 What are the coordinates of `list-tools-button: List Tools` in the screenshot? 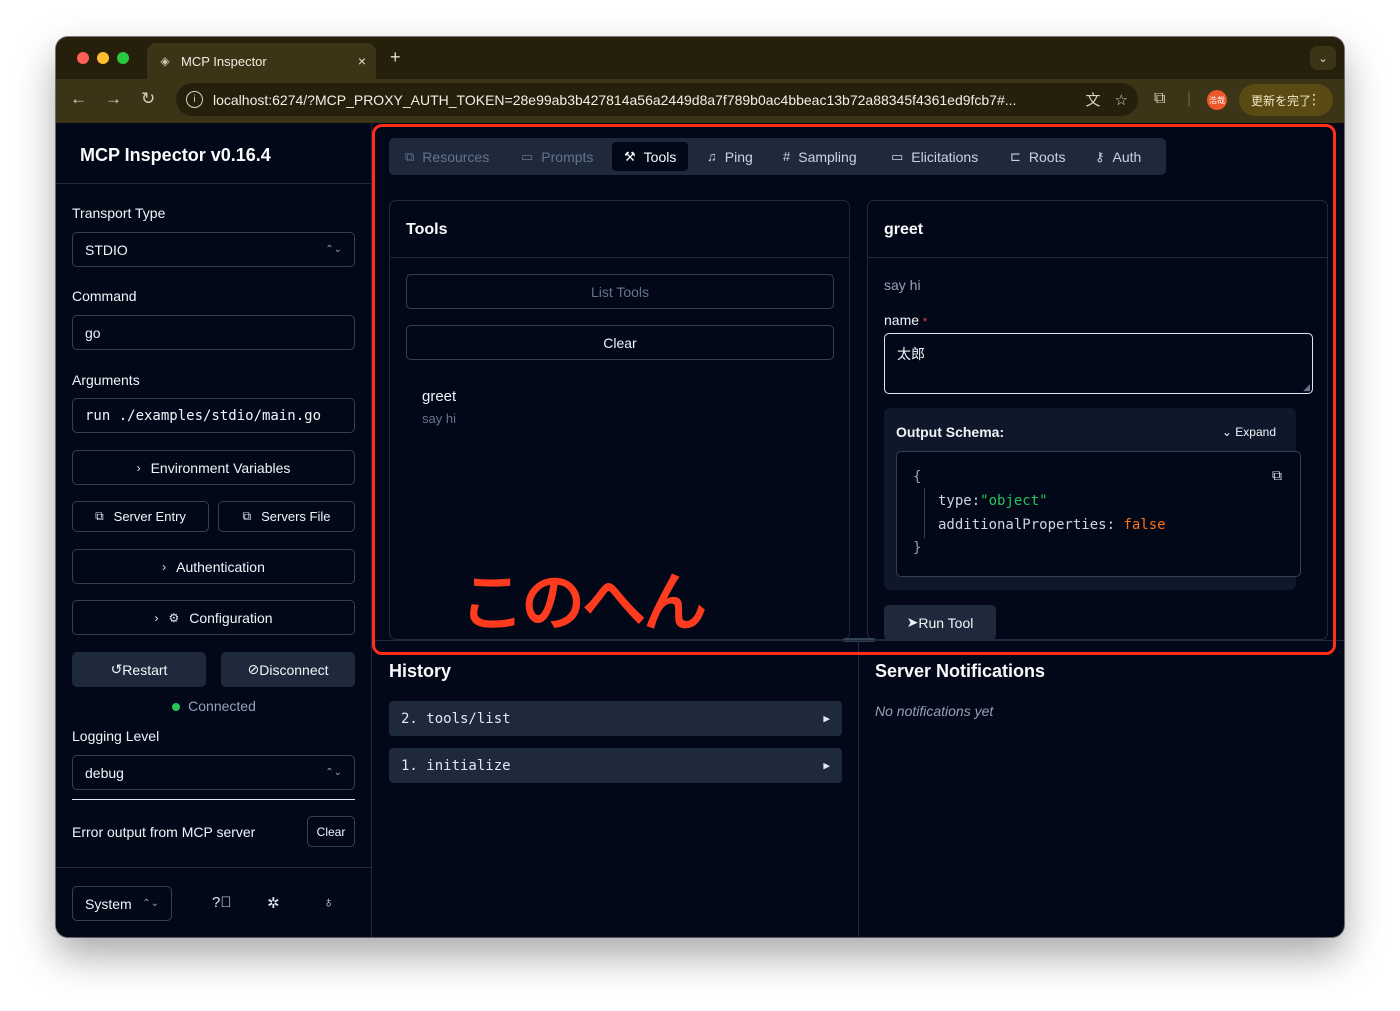 It's located at (620, 291).